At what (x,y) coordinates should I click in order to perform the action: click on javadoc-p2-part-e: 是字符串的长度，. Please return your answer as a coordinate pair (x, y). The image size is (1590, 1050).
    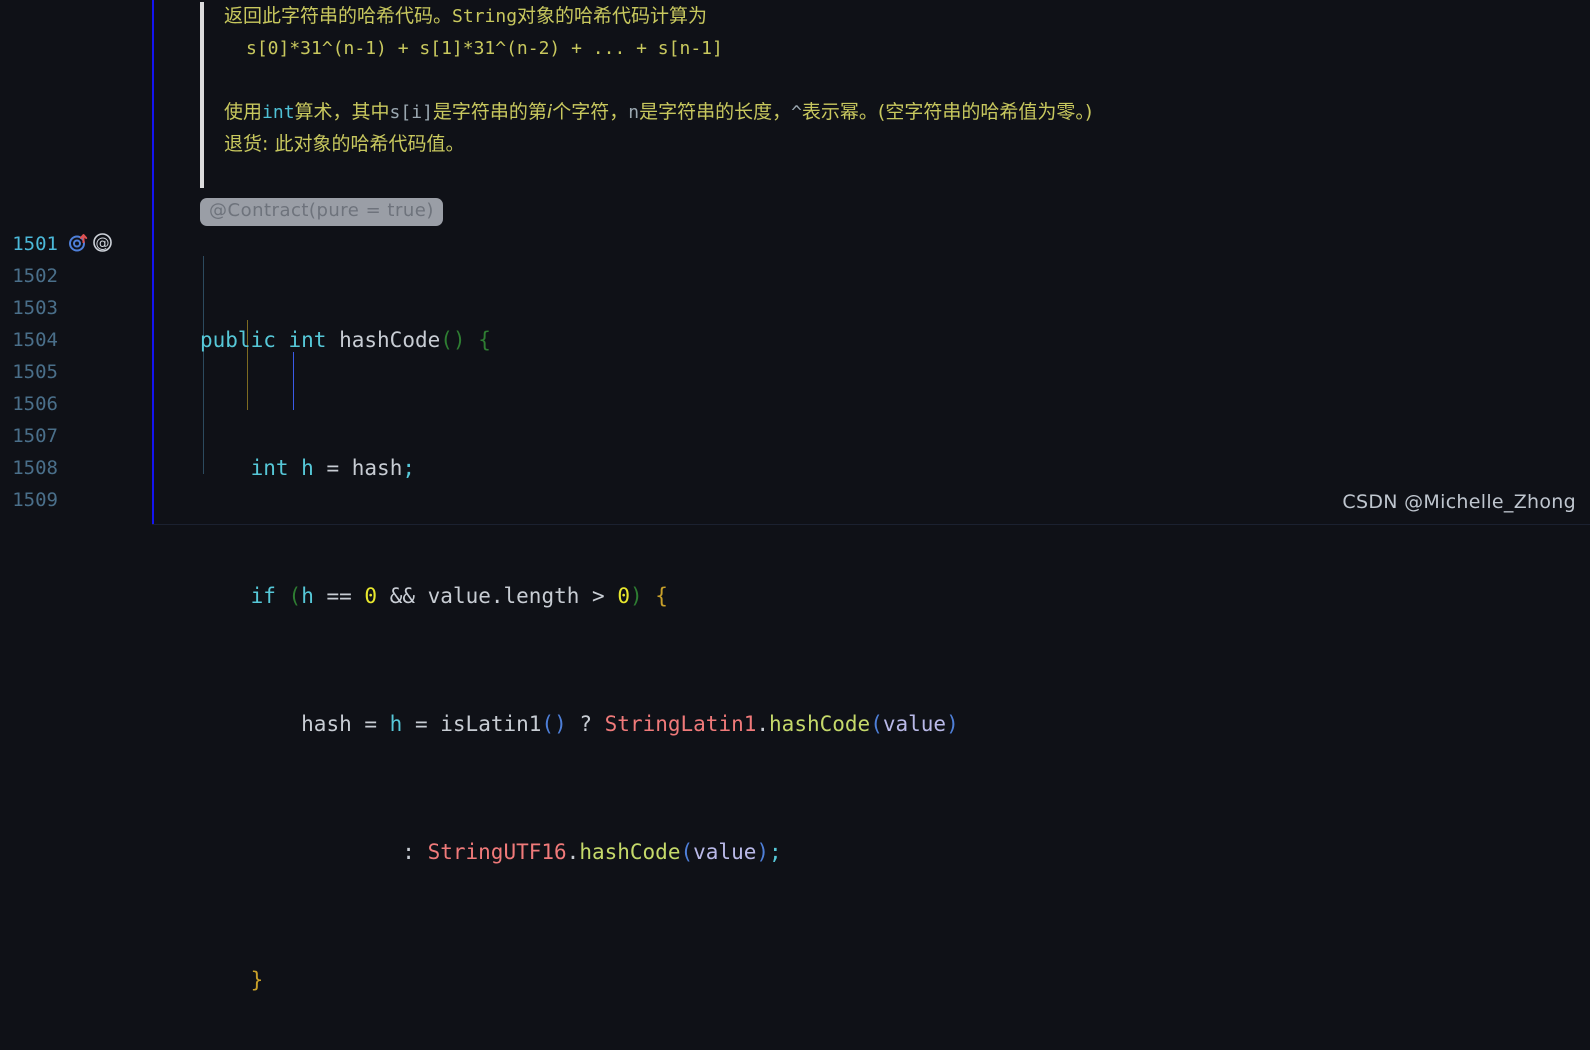
    Looking at the image, I should click on (715, 112).